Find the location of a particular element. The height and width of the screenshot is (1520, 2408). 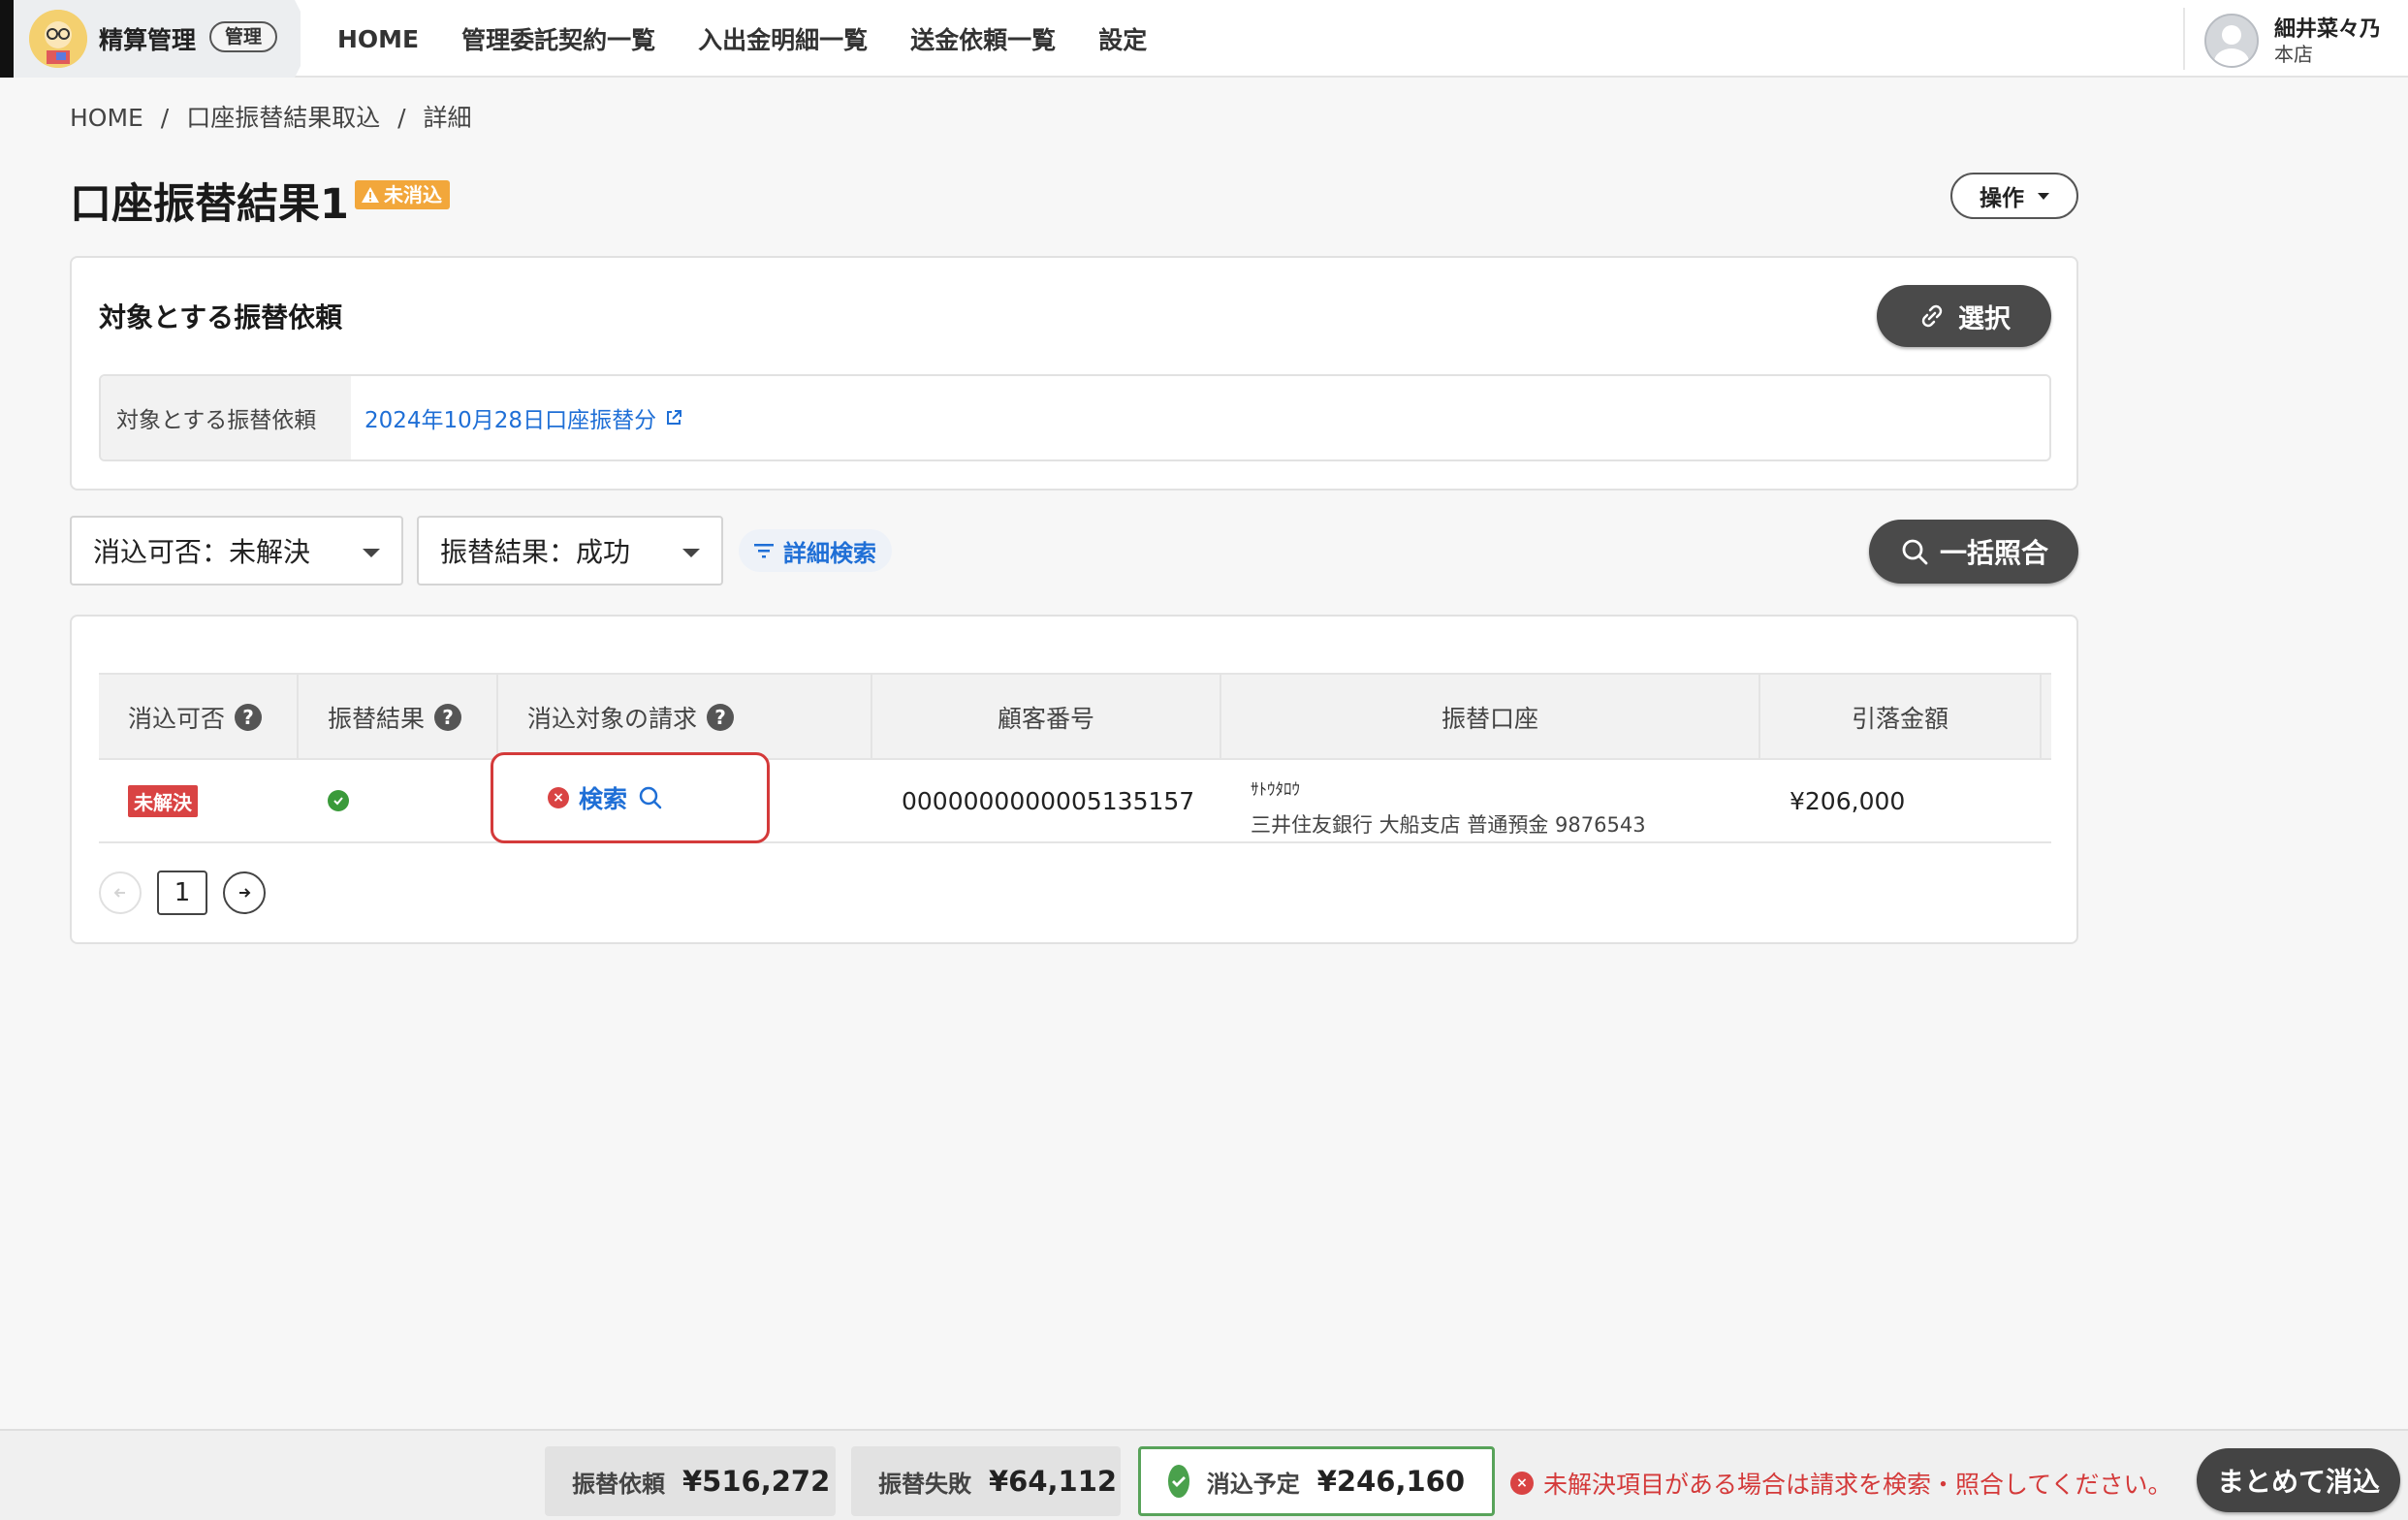

transfer-result-filter: 振替結果：成功 is located at coordinates (570, 551).